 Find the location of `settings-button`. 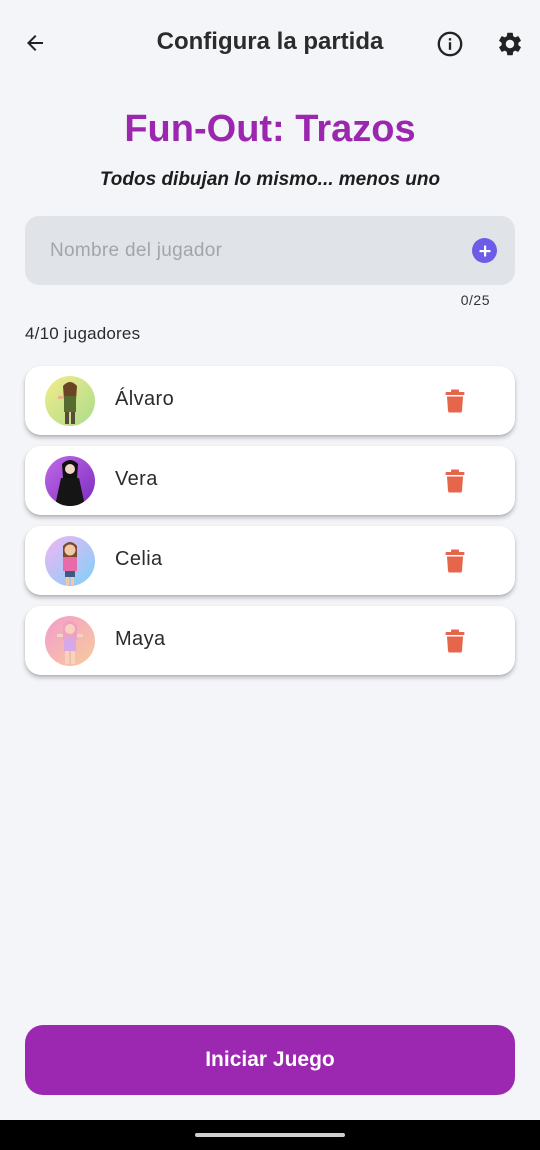

settings-button is located at coordinates (510, 44).